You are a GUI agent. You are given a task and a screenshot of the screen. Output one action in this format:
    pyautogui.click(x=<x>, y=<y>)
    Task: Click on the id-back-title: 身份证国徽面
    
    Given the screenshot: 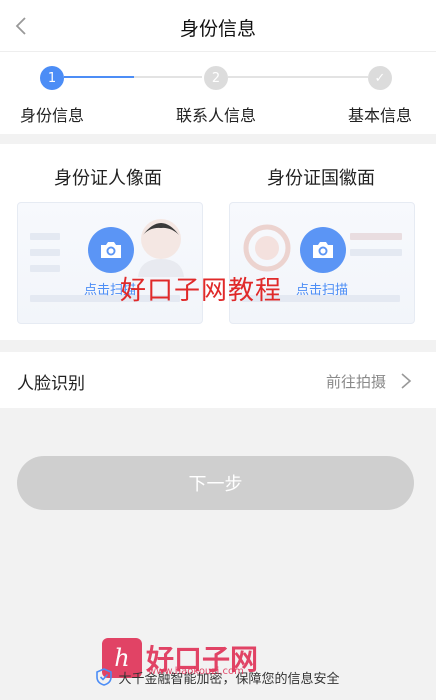 What is the action you would take?
    pyautogui.click(x=321, y=178)
    